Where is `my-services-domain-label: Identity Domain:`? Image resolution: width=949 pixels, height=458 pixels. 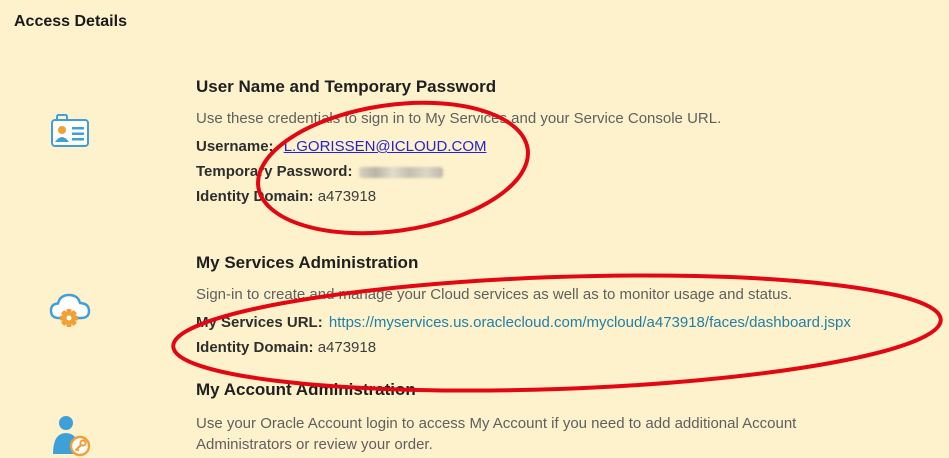
my-services-domain-label: Identity Domain: is located at coordinates (255, 347).